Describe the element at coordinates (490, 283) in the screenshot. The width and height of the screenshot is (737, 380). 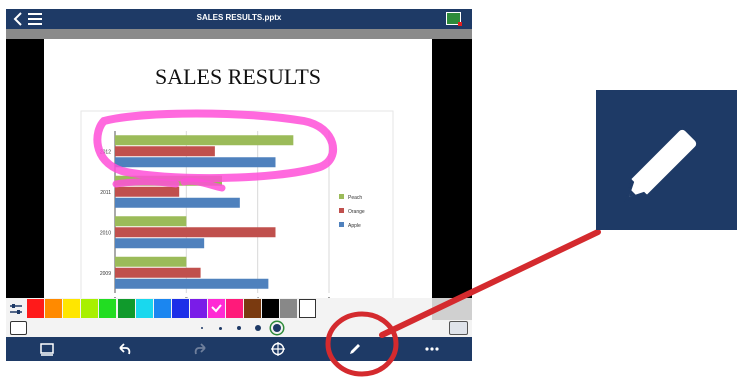
I see `callout-line` at that location.